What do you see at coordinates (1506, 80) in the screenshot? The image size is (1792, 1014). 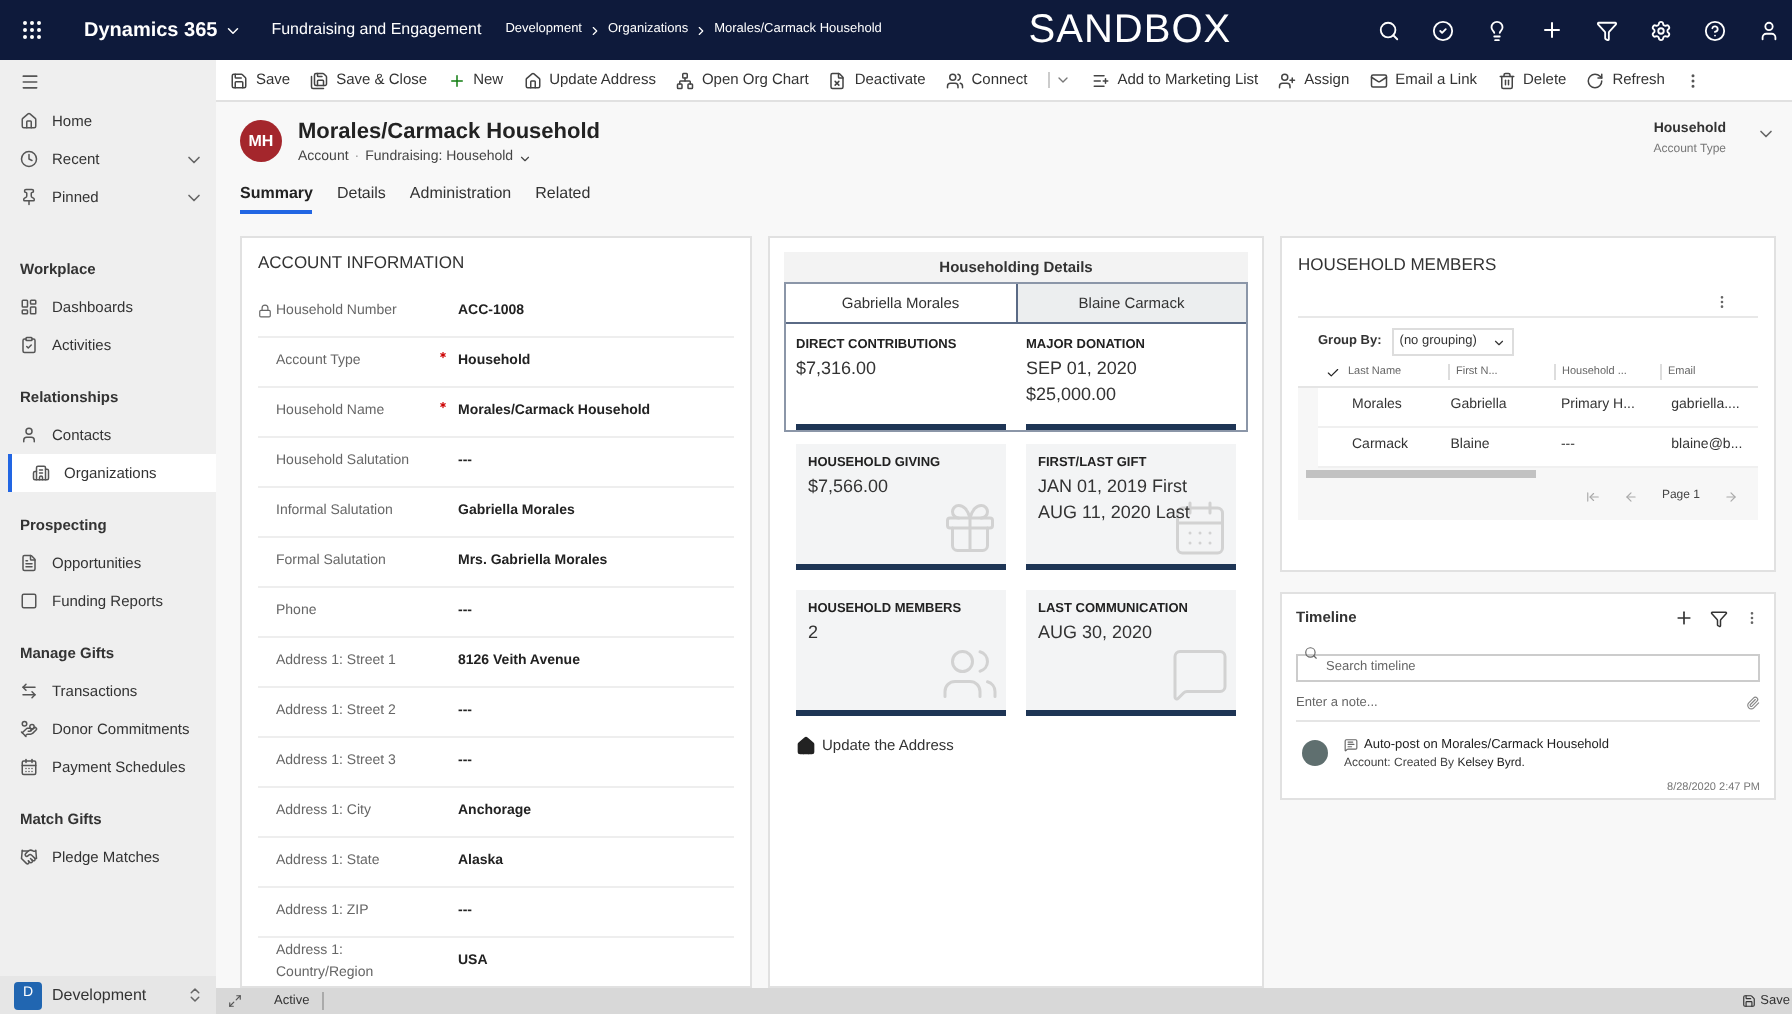 I see `trash-icon` at bounding box center [1506, 80].